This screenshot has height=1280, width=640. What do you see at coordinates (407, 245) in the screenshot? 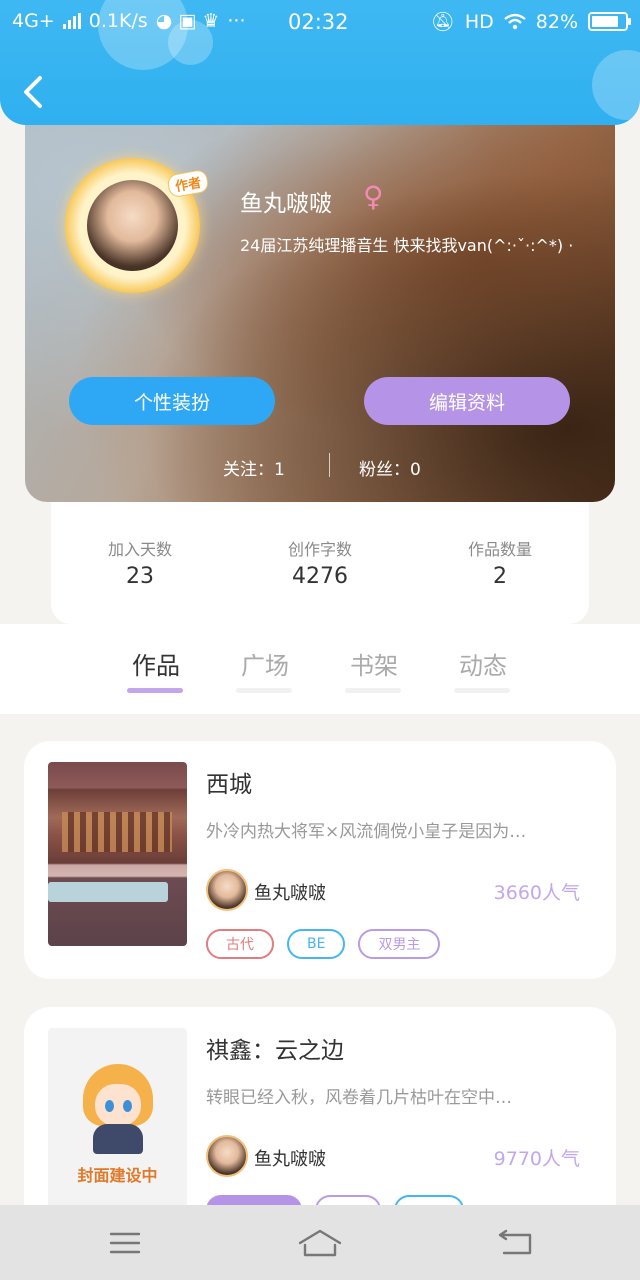
I see `user-bio: 24届江苏纯理播音生 快来找我van(^:·ˇ·:^*) ·` at bounding box center [407, 245].